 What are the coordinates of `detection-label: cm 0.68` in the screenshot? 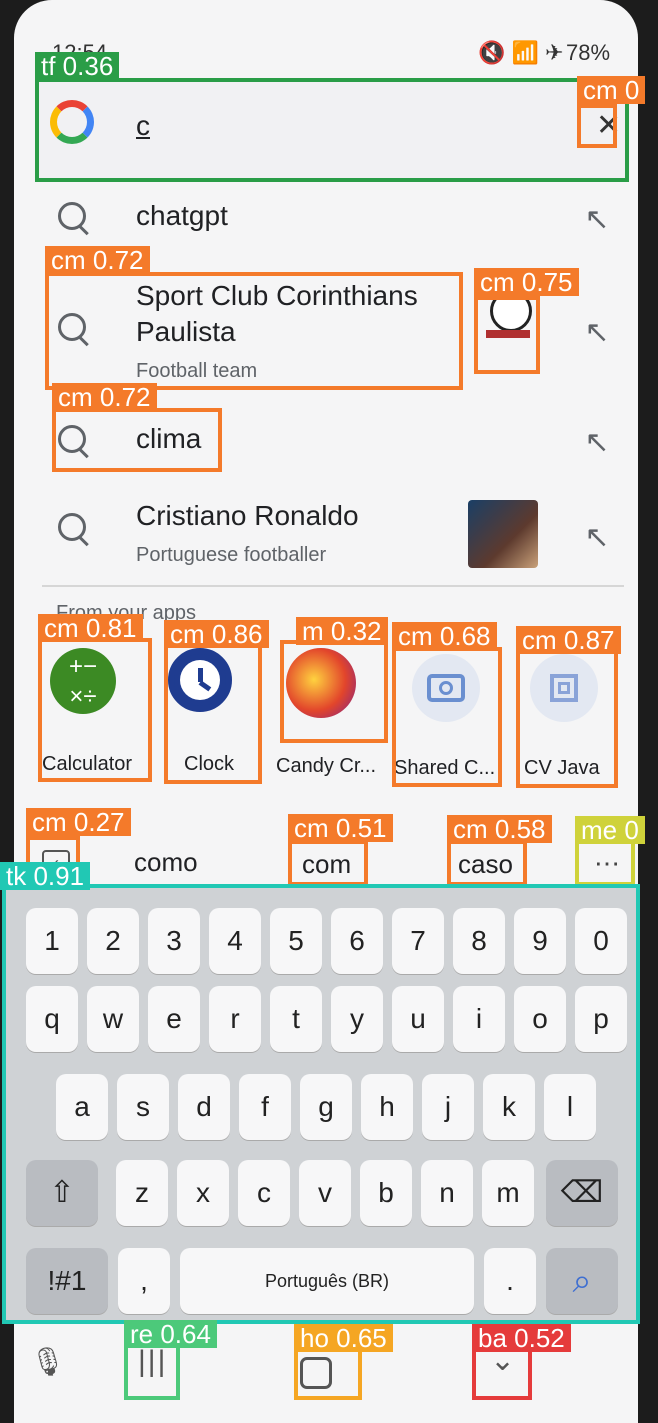 It's located at (444, 636).